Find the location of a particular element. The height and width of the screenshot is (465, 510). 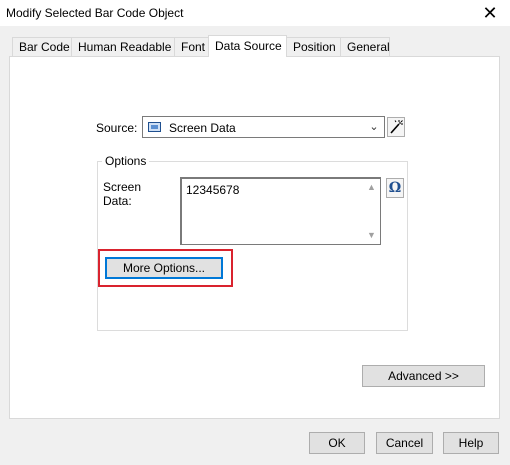

tab-data-source: Data Source is located at coordinates (247, 46).